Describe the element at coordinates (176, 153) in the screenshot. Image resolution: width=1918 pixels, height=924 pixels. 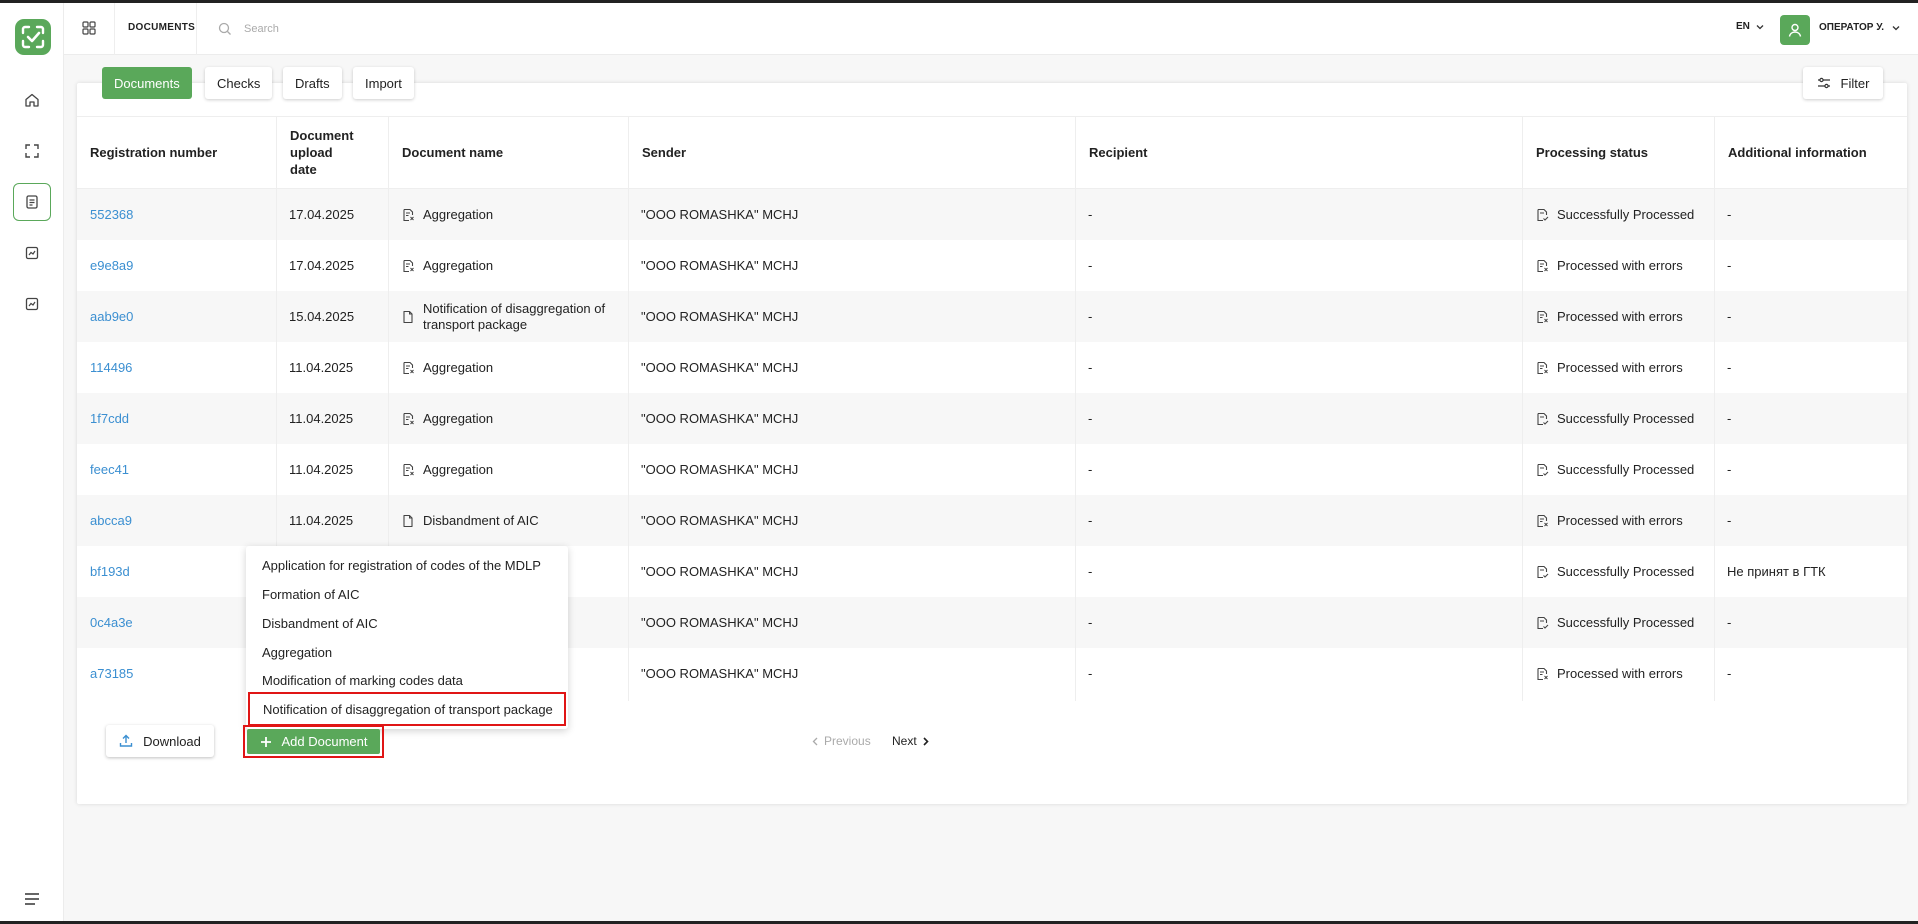
I see `column-header: Registration number` at that location.